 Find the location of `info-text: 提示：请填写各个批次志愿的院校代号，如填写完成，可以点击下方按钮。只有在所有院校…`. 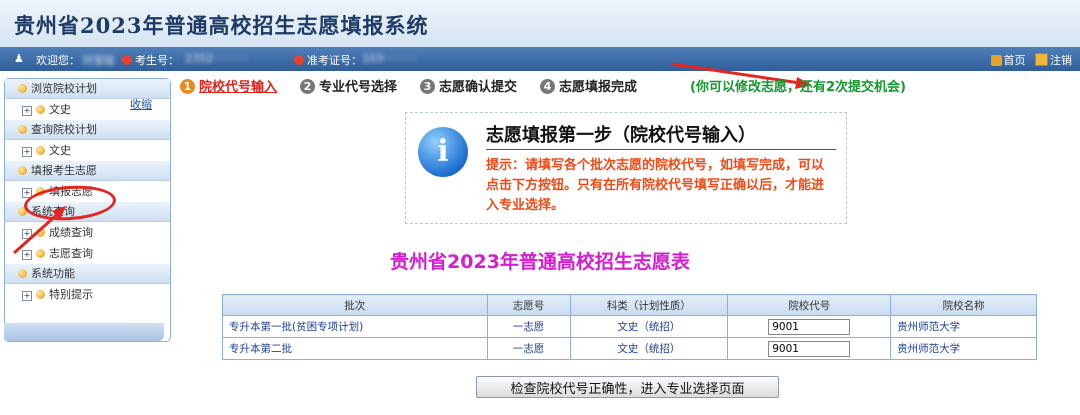

info-text: 提示：请填写各个批次志愿的院校代号，如填写完成，可以点击下方按钮。只有在所有院校… is located at coordinates (655, 185).